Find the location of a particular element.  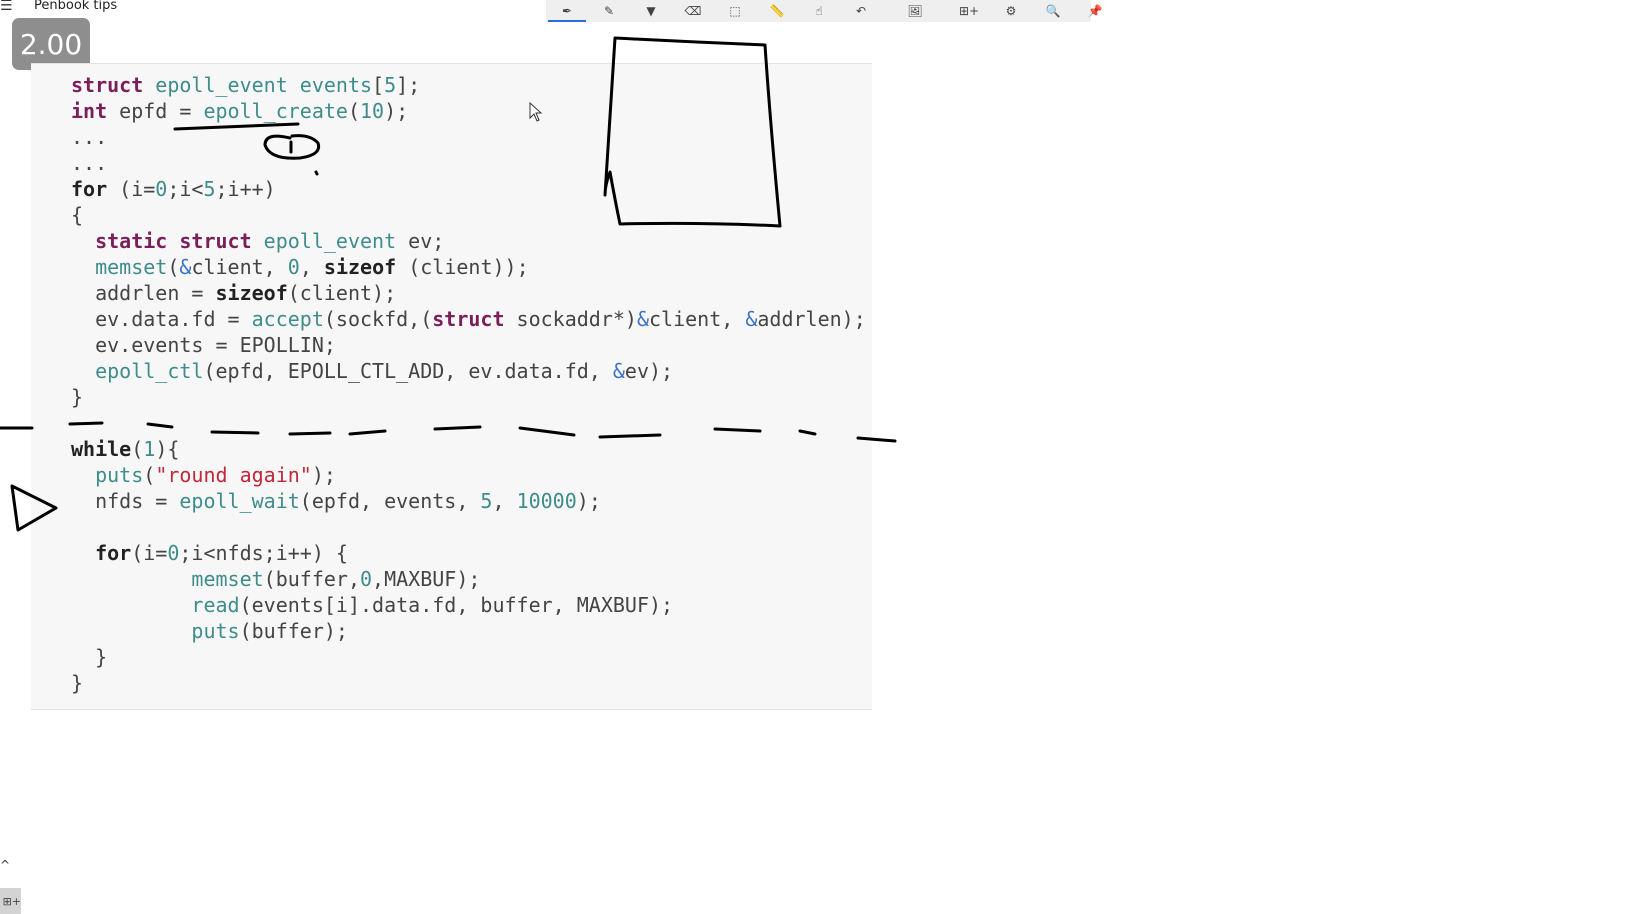

code-token: ){ is located at coordinates (167, 449).